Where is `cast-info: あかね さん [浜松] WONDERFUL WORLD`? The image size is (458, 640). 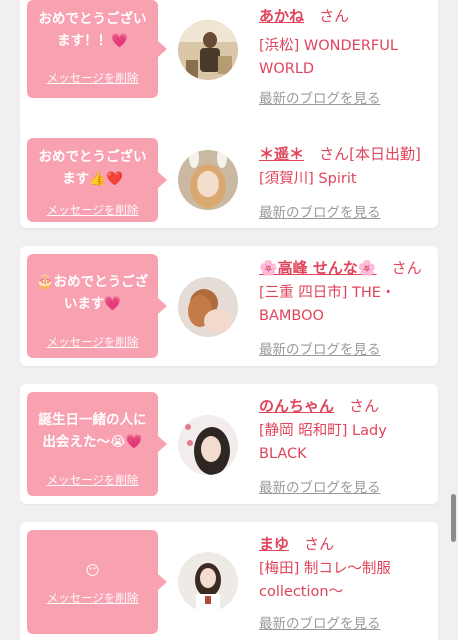
cast-info: あかね さん [浜松] WONDERFUL WORLD is located at coordinates (346, 42).